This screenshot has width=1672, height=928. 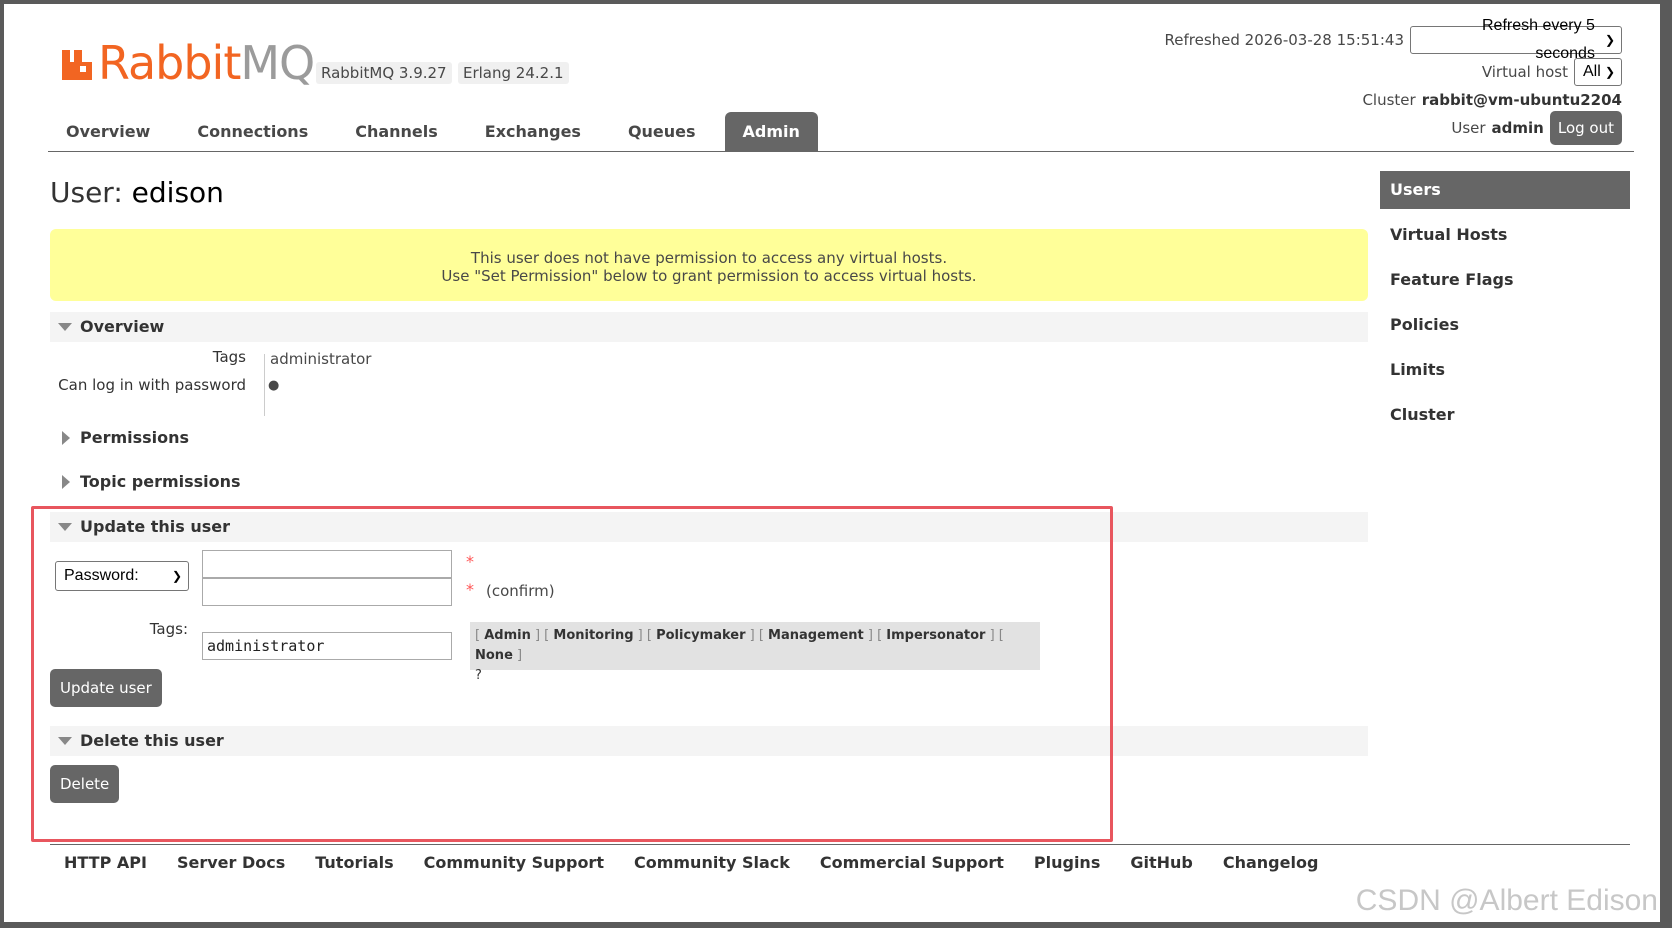 I want to click on page-title: User: edison, so click(x=137, y=192).